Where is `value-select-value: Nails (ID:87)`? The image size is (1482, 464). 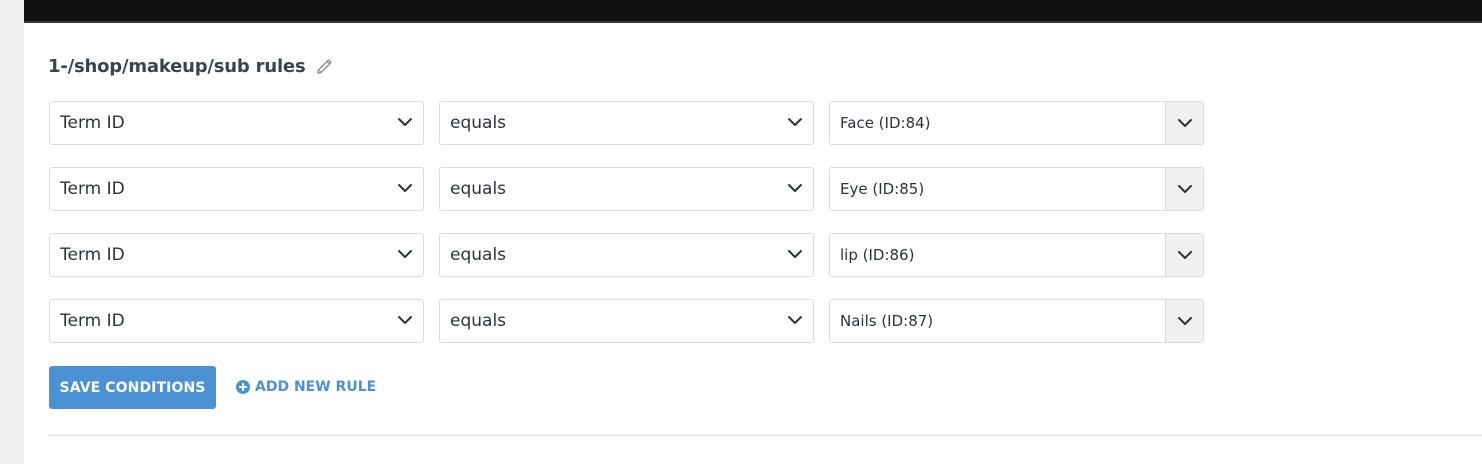
value-select-value: Nails (ID:87) is located at coordinates (887, 321).